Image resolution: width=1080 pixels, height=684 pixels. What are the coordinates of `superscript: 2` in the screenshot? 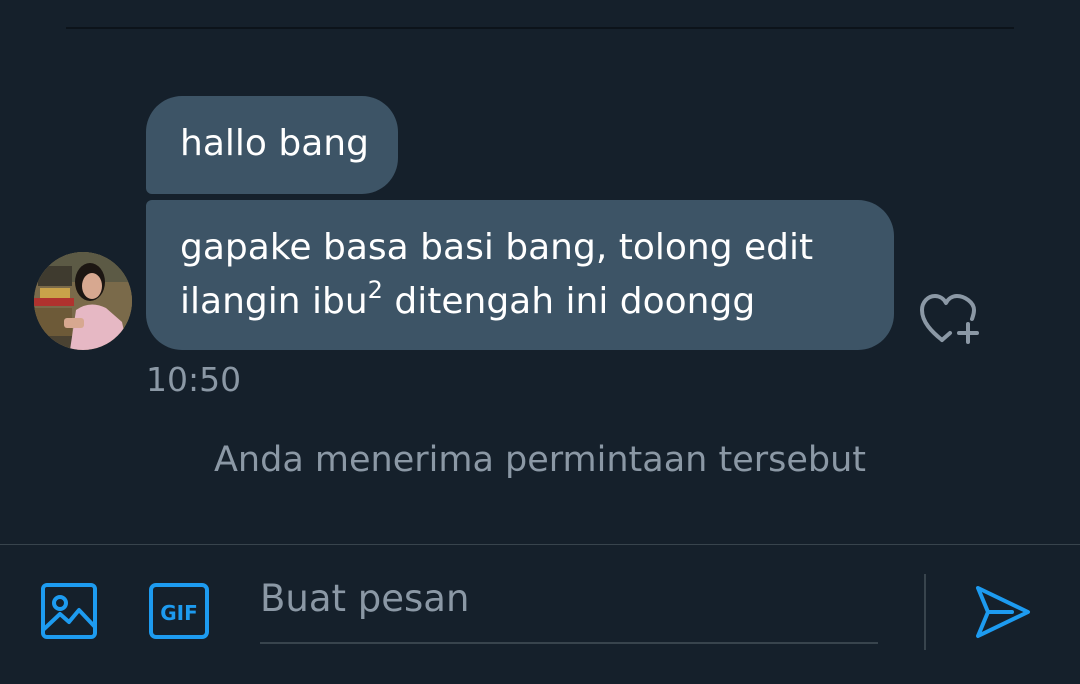 It's located at (375, 290).